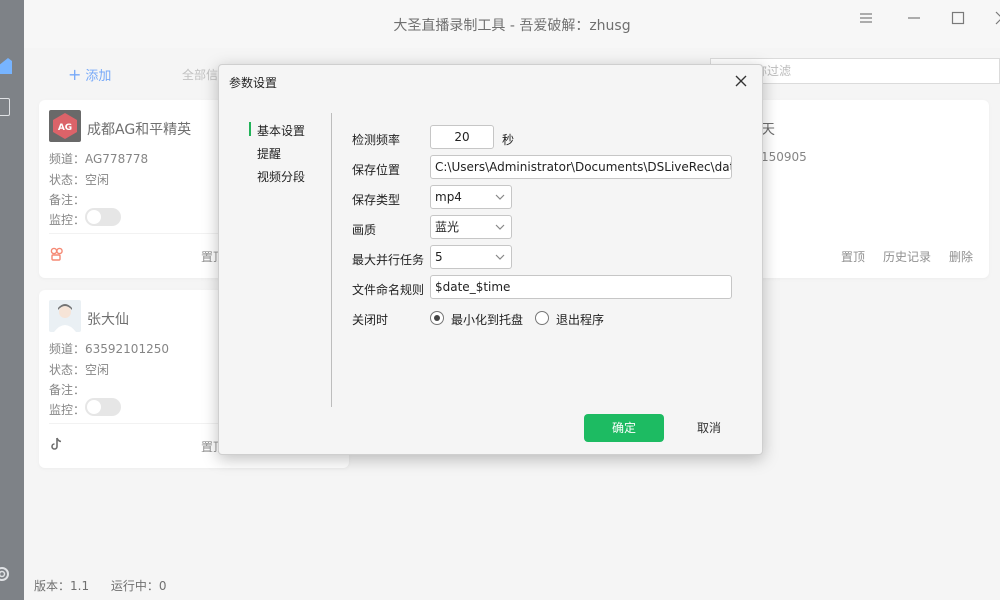 Image resolution: width=1000 pixels, height=600 pixels. Describe the element at coordinates (471, 257) in the screenshot. I see `parallel-select: 5` at that location.